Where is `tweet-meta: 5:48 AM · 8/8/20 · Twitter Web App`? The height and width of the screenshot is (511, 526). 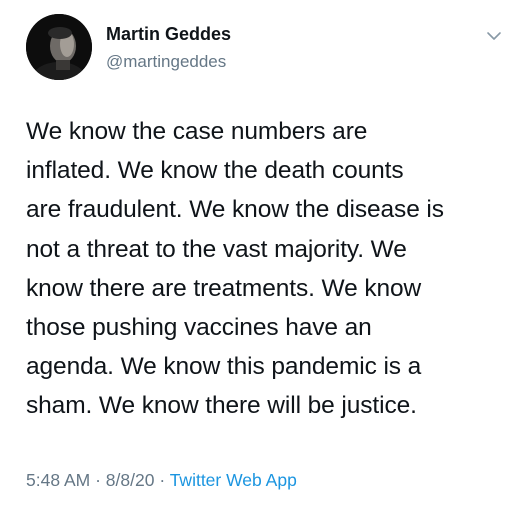 tweet-meta: 5:48 AM · 8/8/20 · Twitter Web App is located at coordinates (161, 480).